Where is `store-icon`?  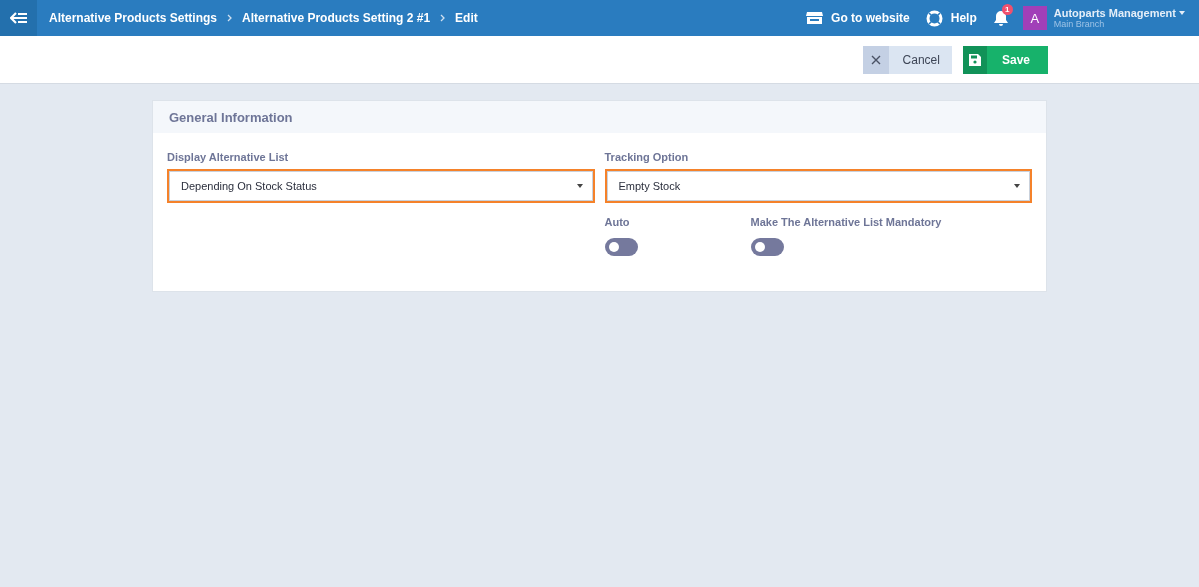
store-icon is located at coordinates (815, 18).